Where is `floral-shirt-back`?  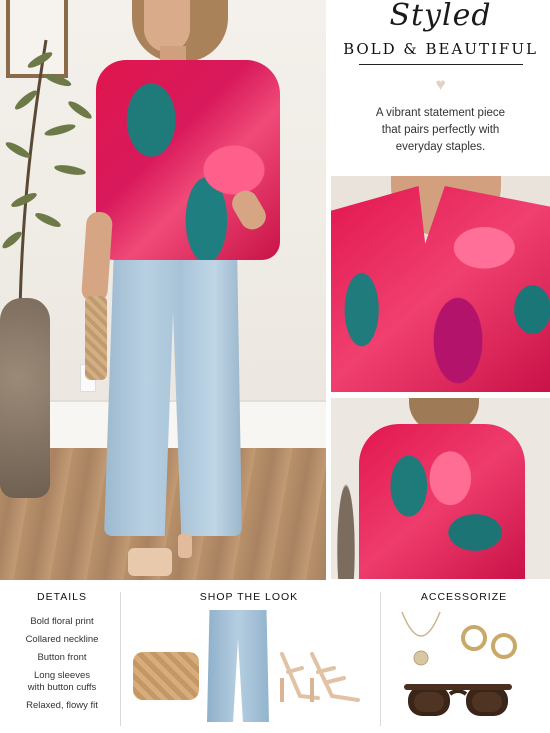 floral-shirt-back is located at coordinates (442, 501).